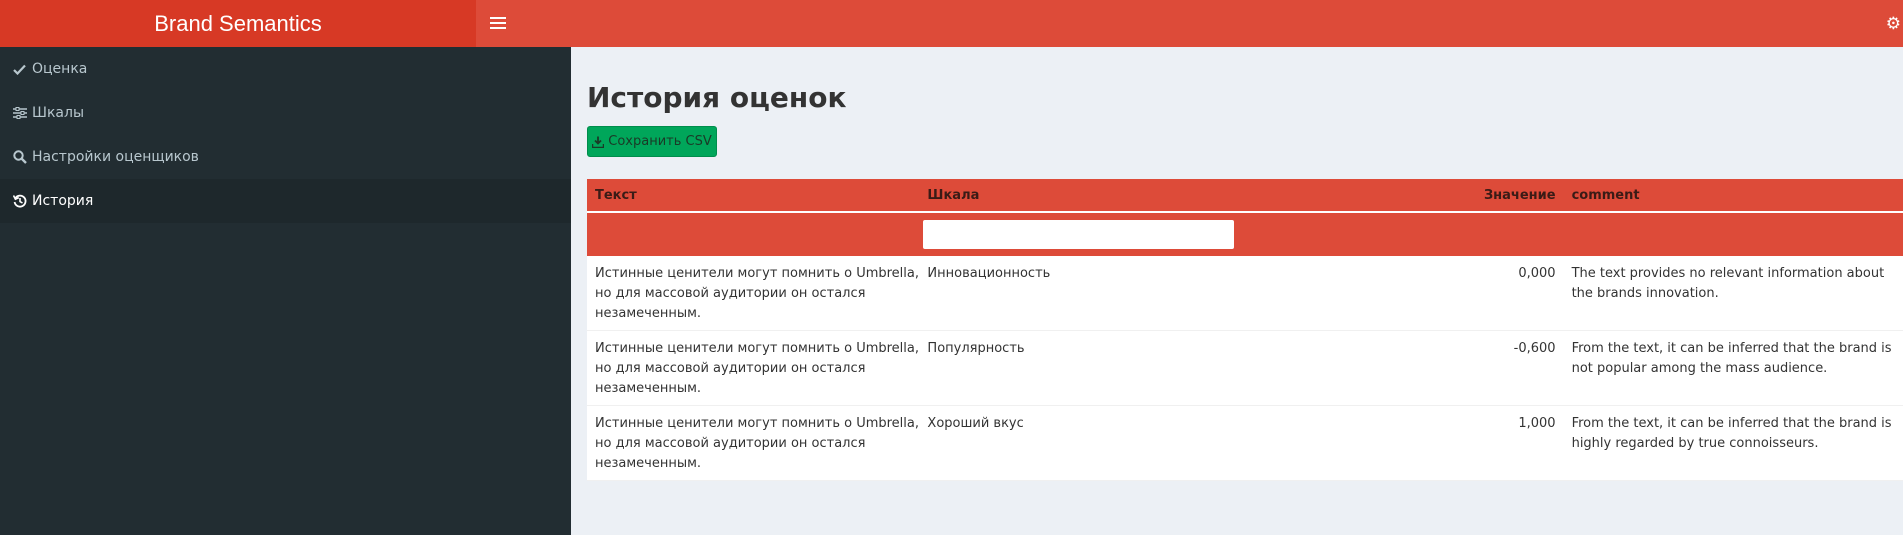 Image resolution: width=1903 pixels, height=535 pixels. Describe the element at coordinates (285, 69) in the screenshot. I see `sidebar-item-evaluation: Оценка` at that location.